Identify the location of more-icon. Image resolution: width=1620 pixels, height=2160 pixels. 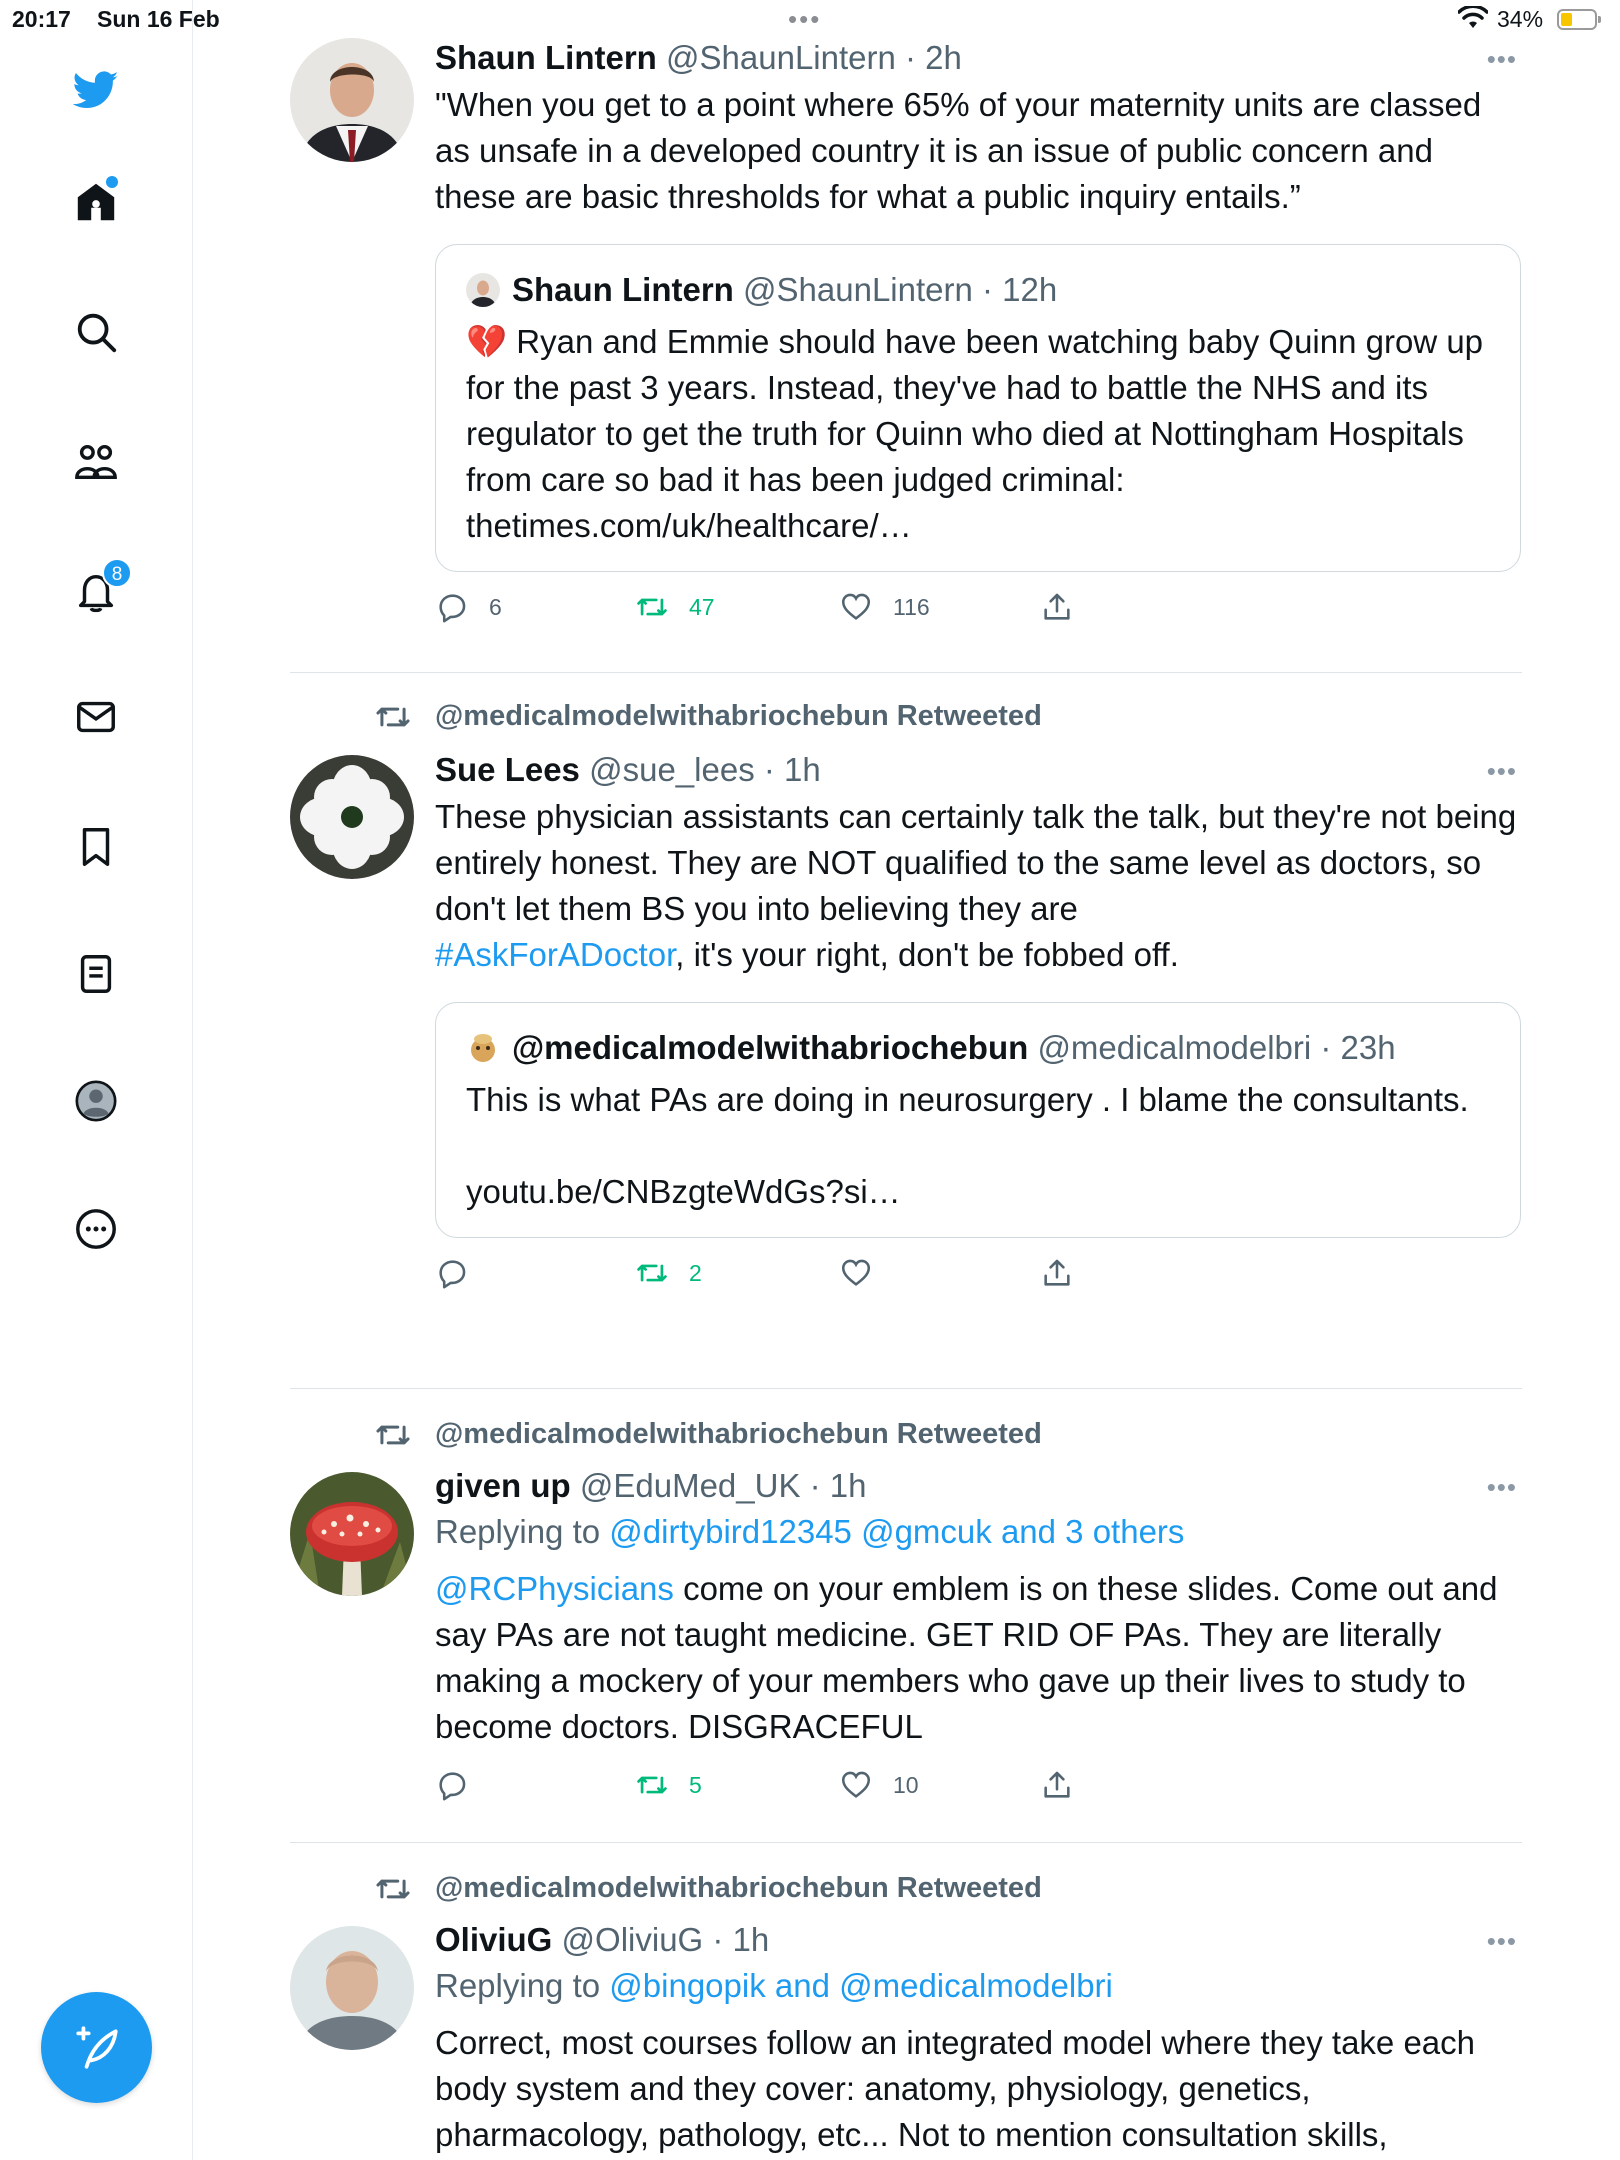
(96, 1229).